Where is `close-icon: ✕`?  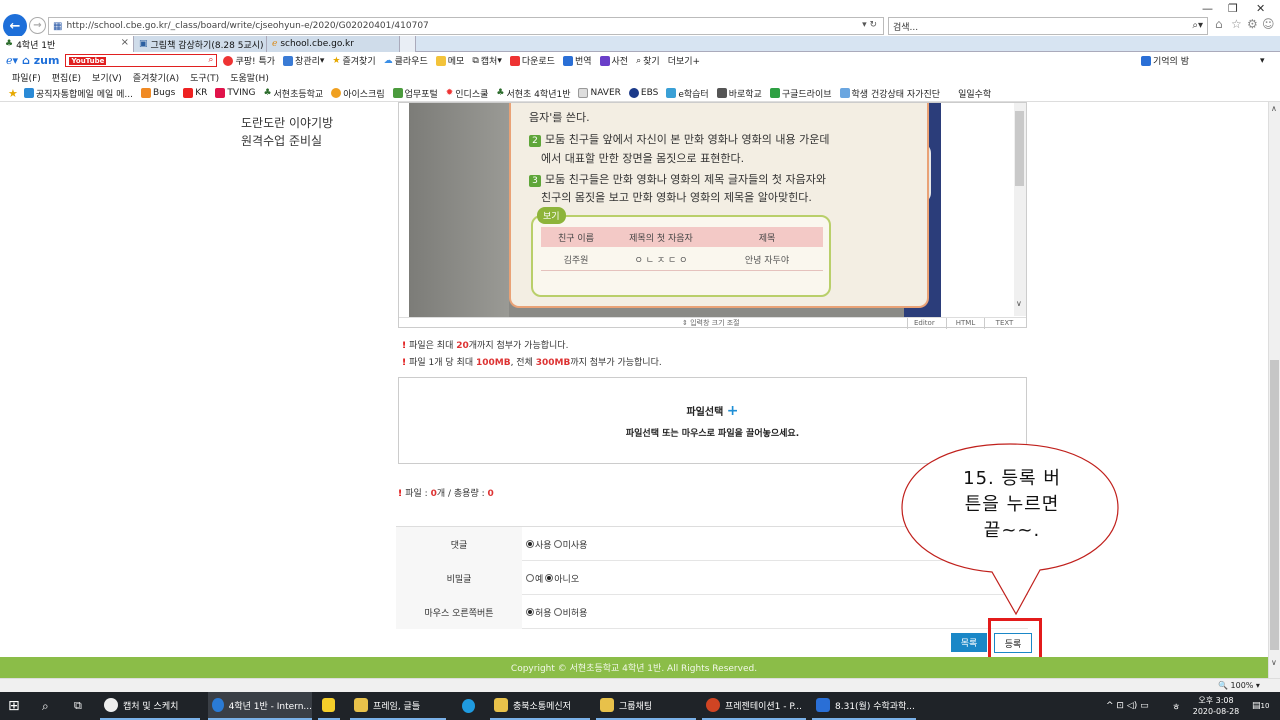 close-icon: ✕ is located at coordinates (1260, 8).